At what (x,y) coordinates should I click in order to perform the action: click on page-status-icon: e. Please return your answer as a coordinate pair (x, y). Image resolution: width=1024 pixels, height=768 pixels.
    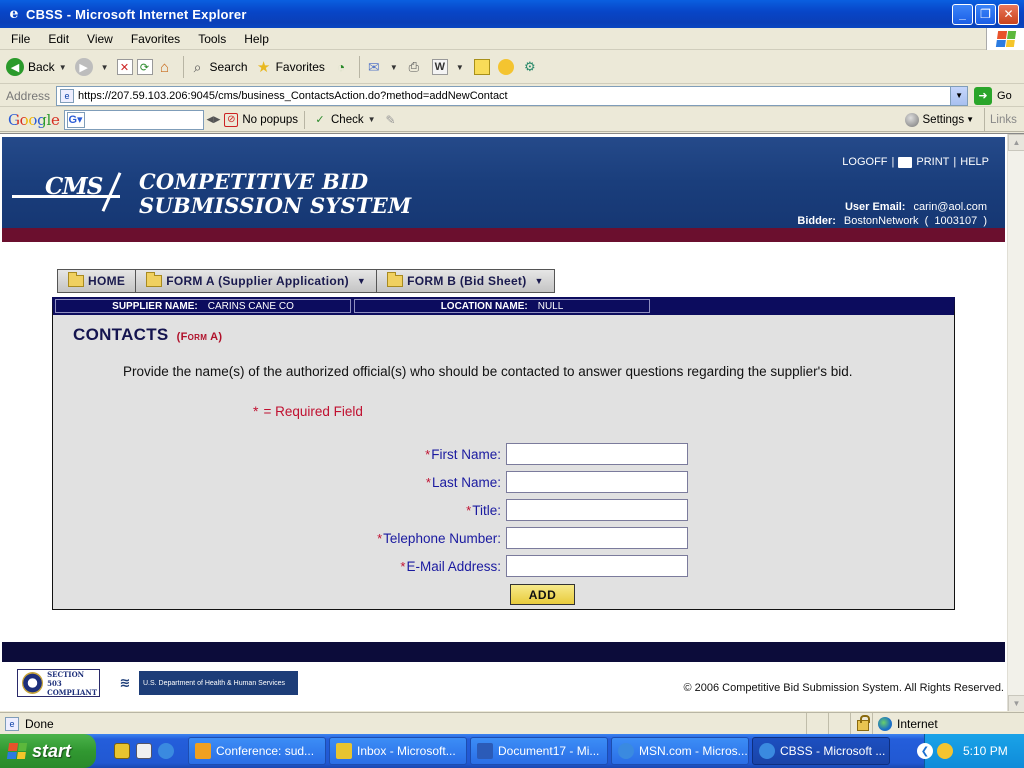
    Looking at the image, I should click on (12, 723).